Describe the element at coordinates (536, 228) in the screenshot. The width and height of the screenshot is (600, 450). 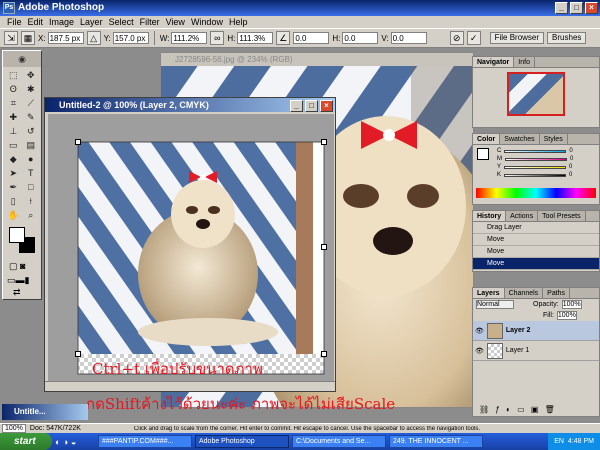
I see `history-item: Drag Layer` at that location.